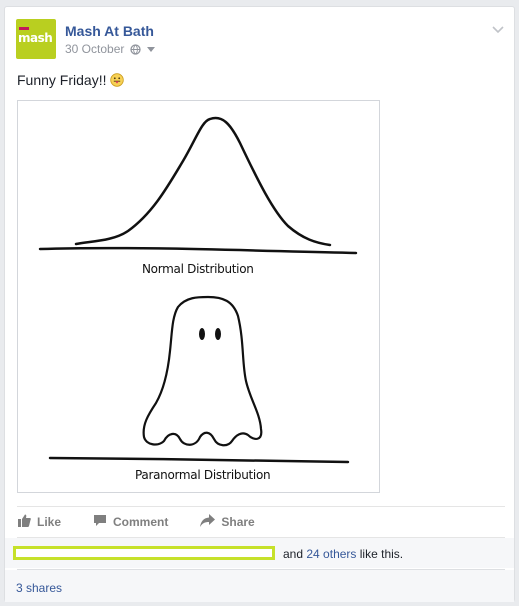 Image resolution: width=519 pixels, height=606 pixels. I want to click on post-options-chevron-icon, so click(498, 30).